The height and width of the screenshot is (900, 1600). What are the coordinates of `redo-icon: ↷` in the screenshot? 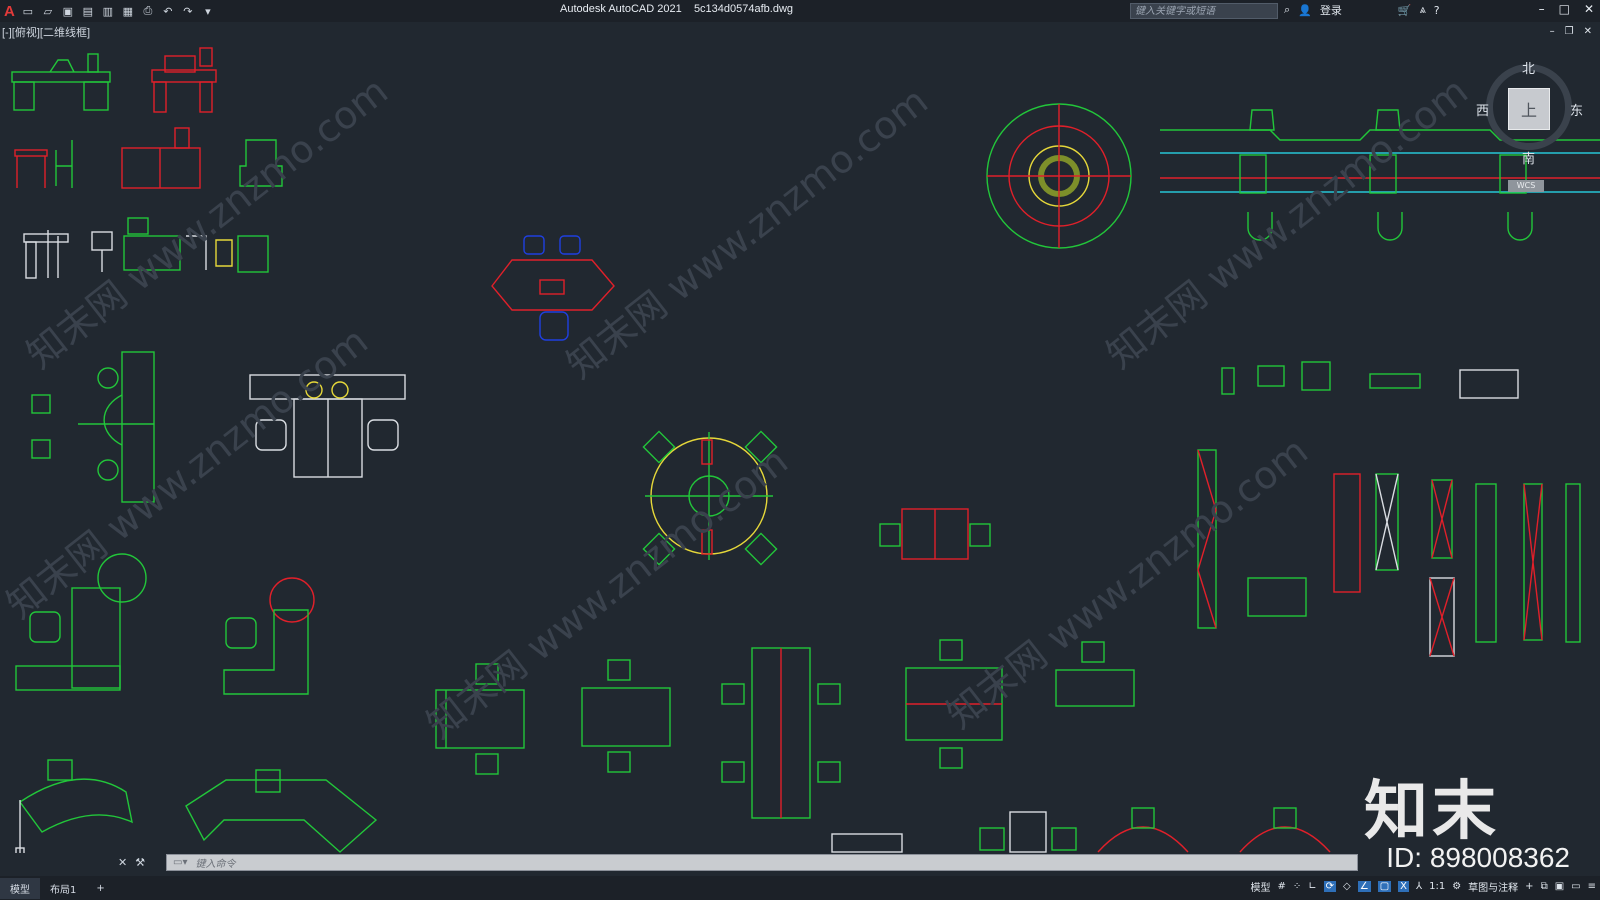 It's located at (188, 11).